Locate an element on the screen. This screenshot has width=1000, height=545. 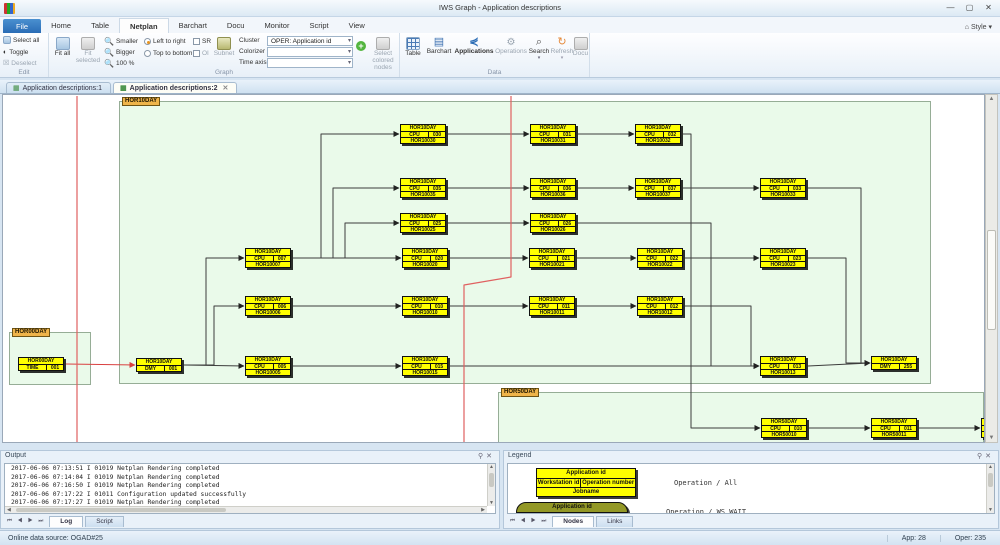
ribbon-tab-home: Home is located at coordinates (61, 25).